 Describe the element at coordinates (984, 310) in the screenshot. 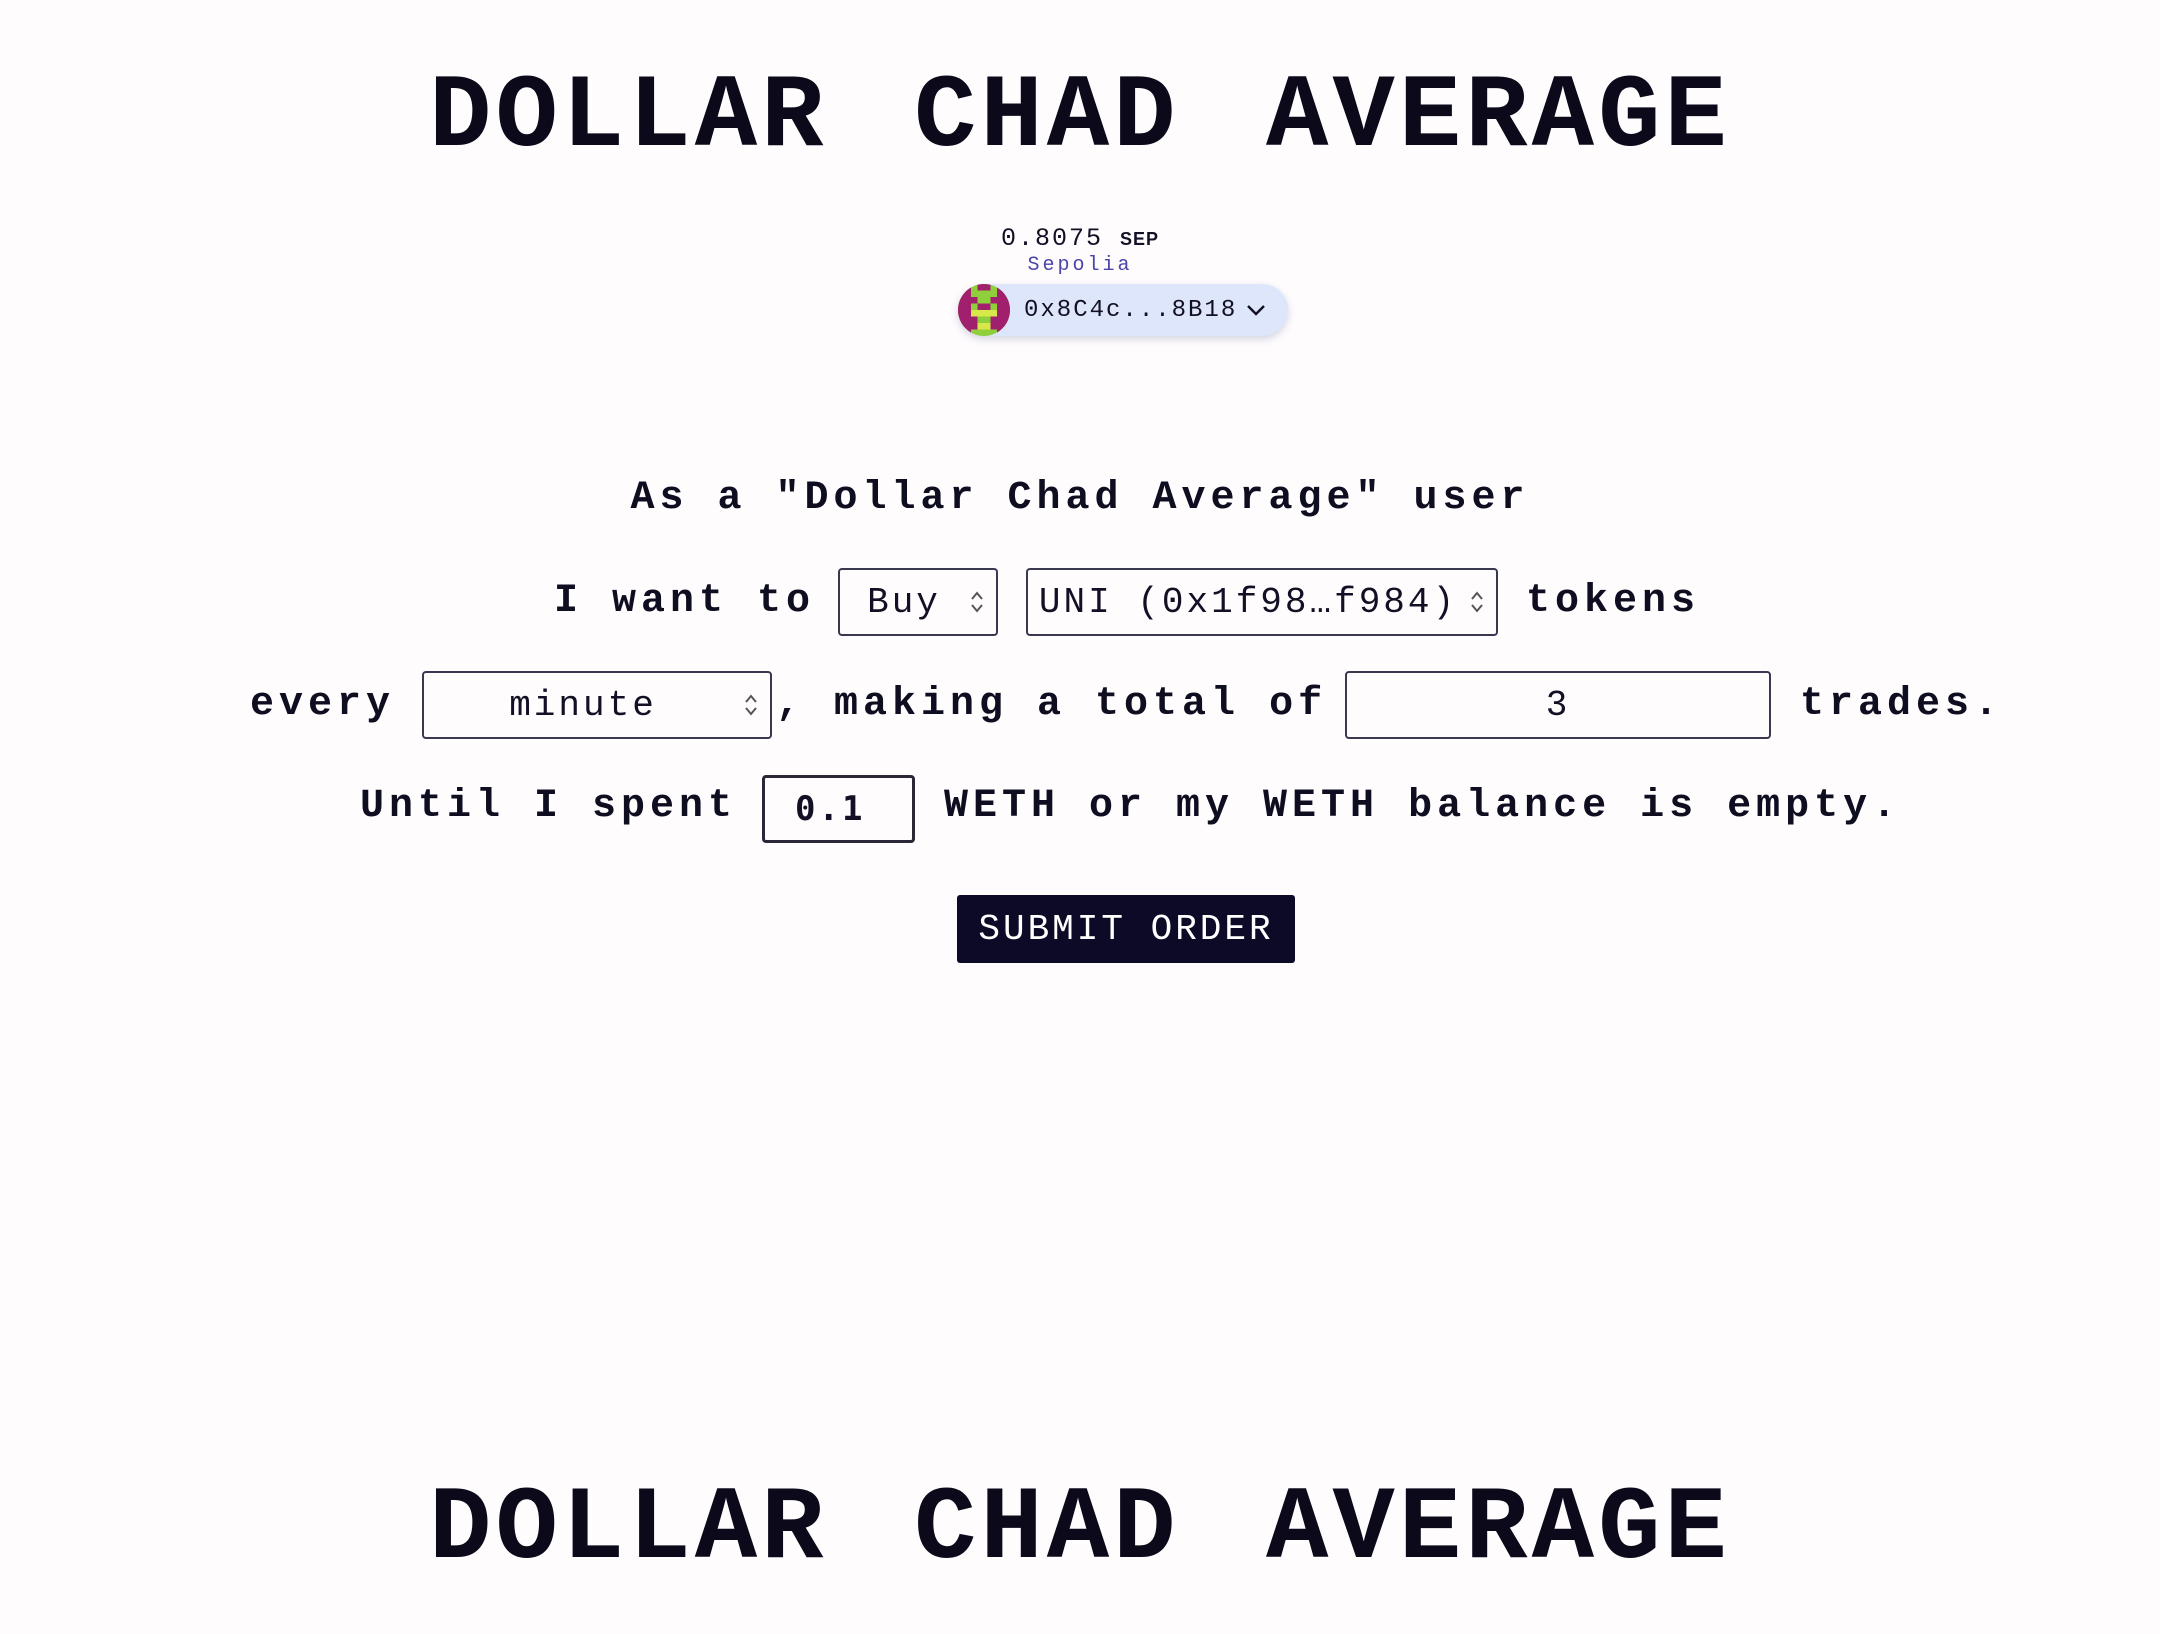

I see `pixel-avatar-icon` at that location.